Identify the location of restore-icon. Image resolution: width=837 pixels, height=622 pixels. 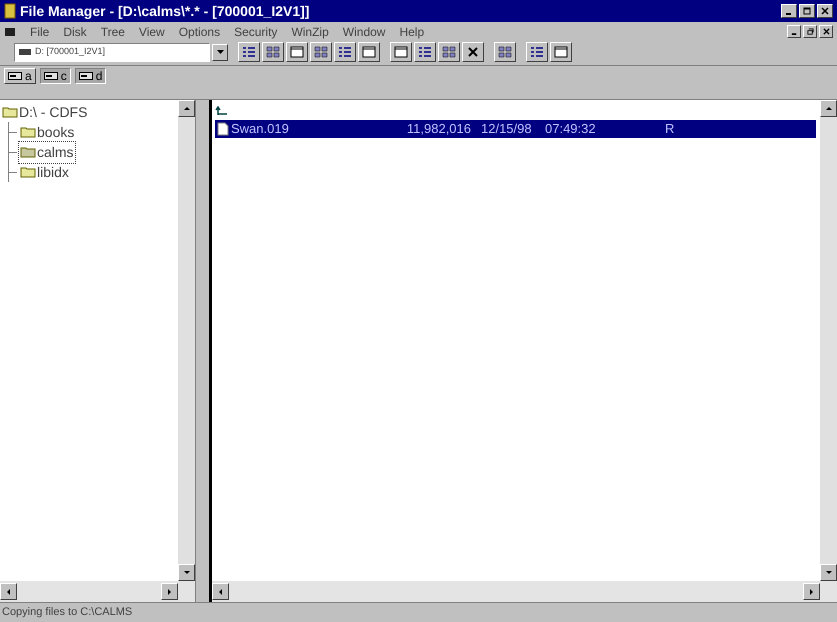
(810, 31).